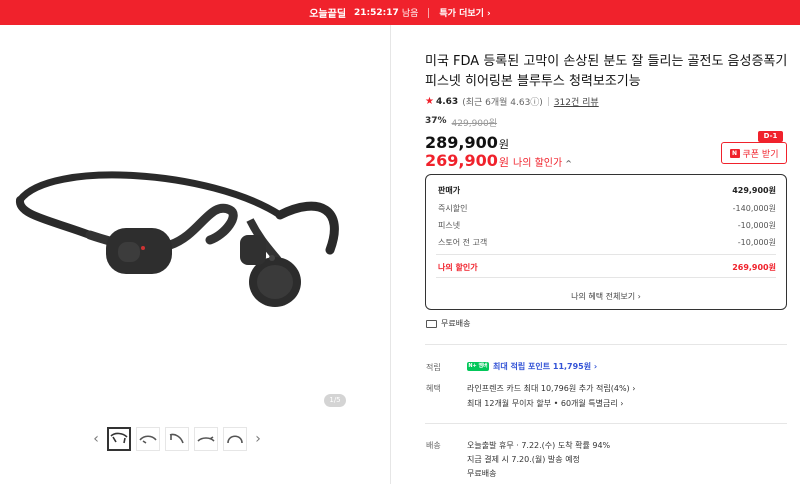 The image size is (800, 484). Describe the element at coordinates (458, 267) in the screenshot. I see `my-price-row-label: 나의 할인가` at that location.